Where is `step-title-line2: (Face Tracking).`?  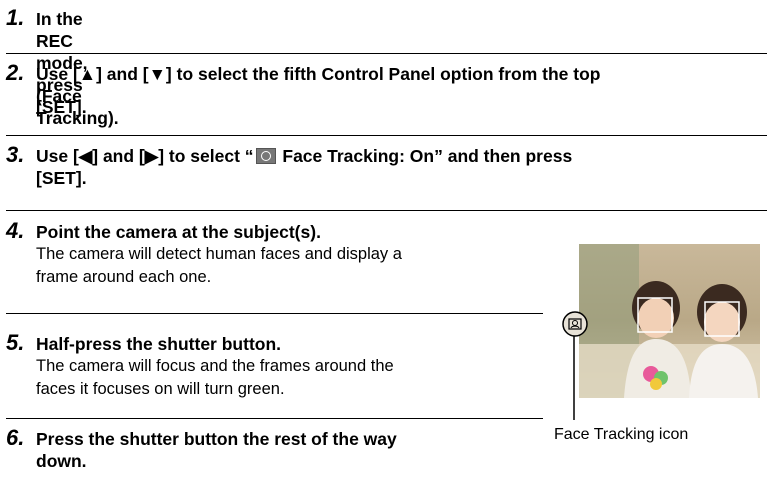 step-title-line2: (Face Tracking). is located at coordinates (77, 107).